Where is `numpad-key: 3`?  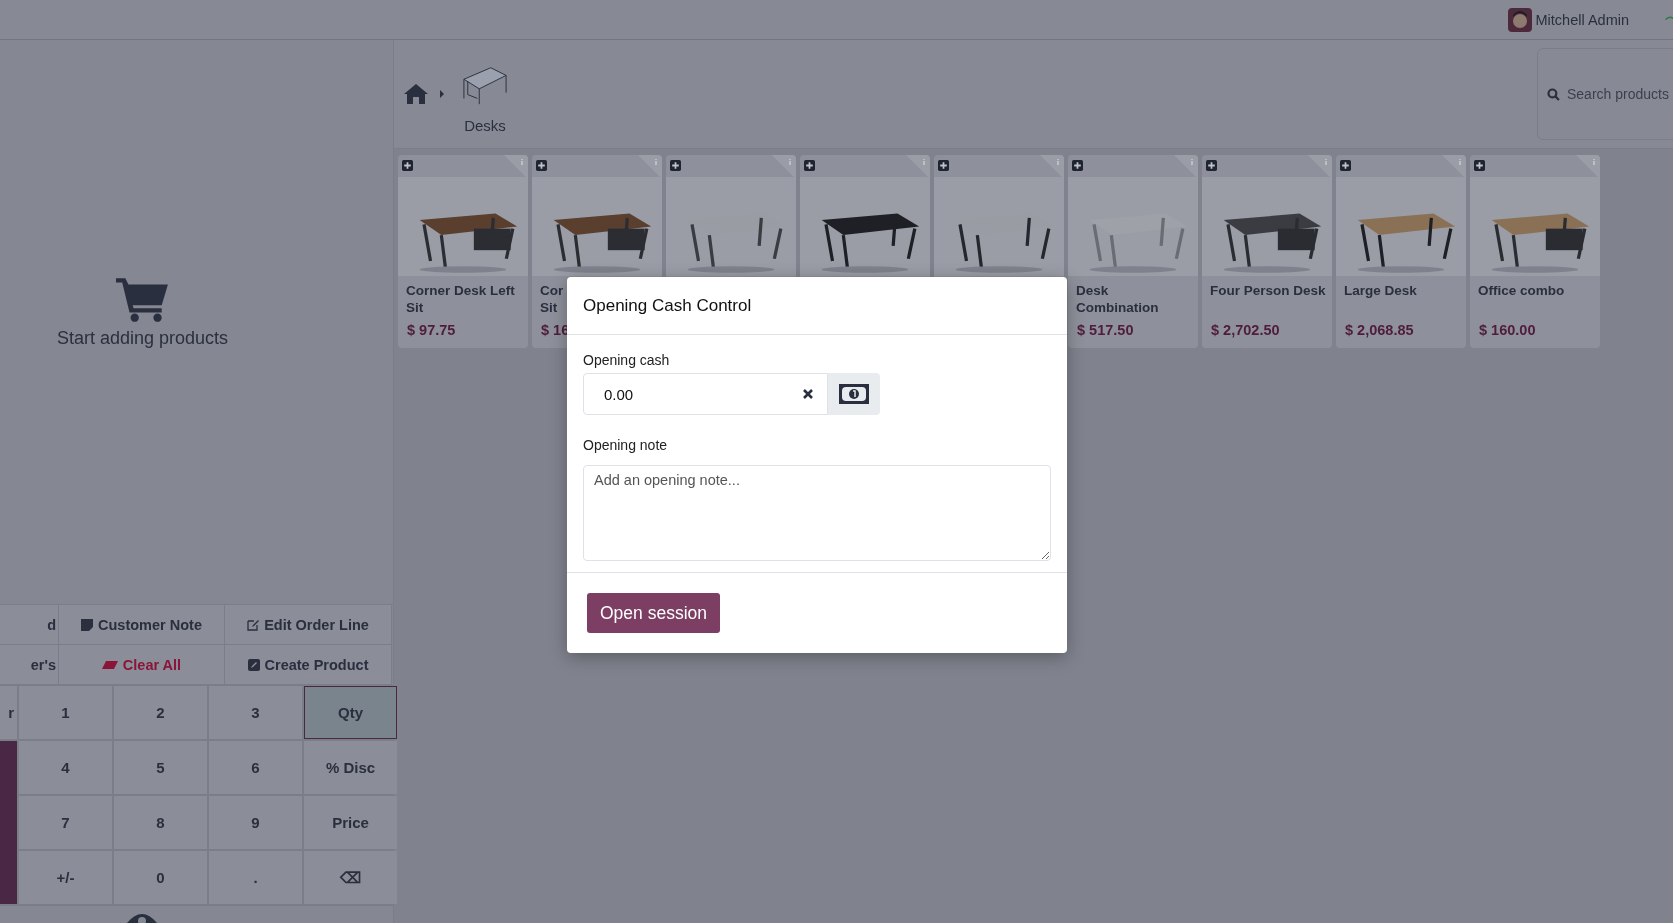 numpad-key: 3 is located at coordinates (255, 712).